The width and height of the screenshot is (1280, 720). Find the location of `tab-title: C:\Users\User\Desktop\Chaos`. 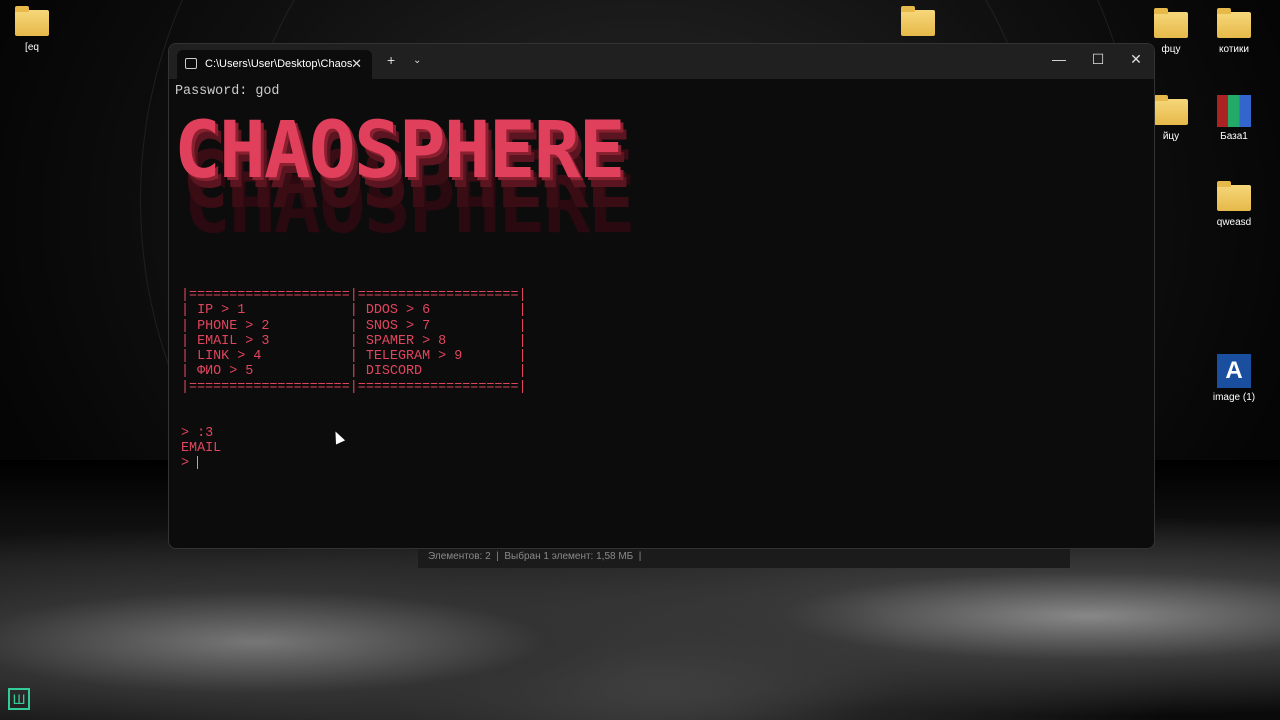

tab-title: C:\Users\User\Desktop\Chaos is located at coordinates (279, 64).